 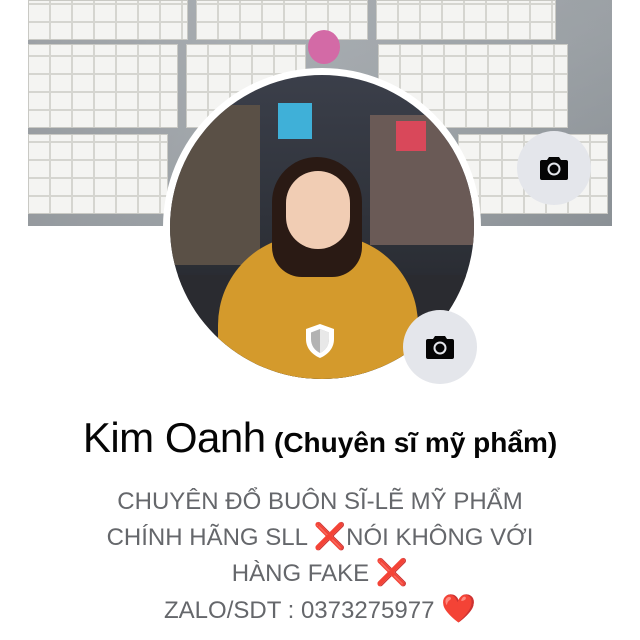 What do you see at coordinates (215, 185) in the screenshot?
I see `avatar-bg-building` at bounding box center [215, 185].